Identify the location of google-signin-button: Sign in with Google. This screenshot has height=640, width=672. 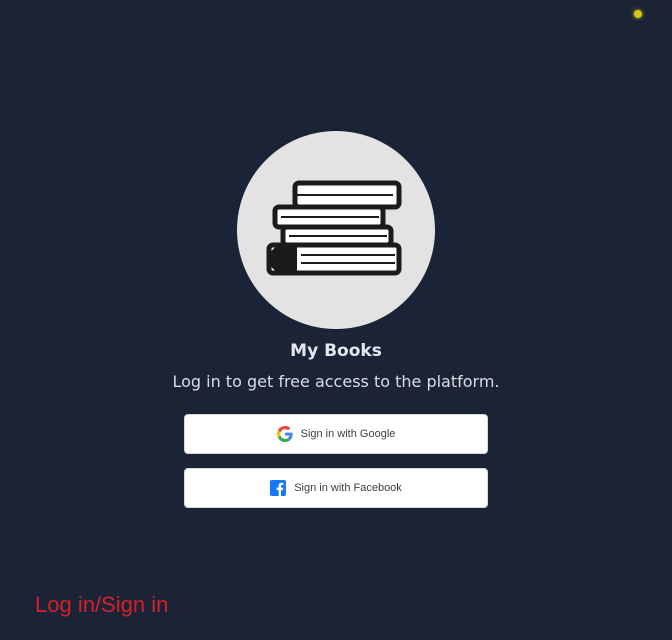
(336, 434).